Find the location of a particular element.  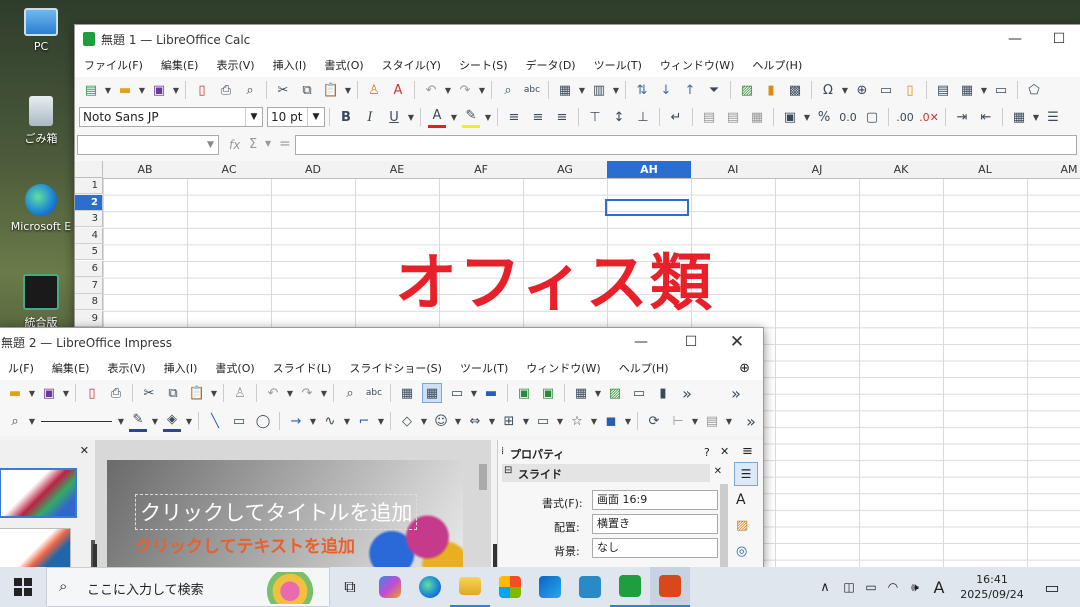

media-icon: ▭ is located at coordinates (639, 393).